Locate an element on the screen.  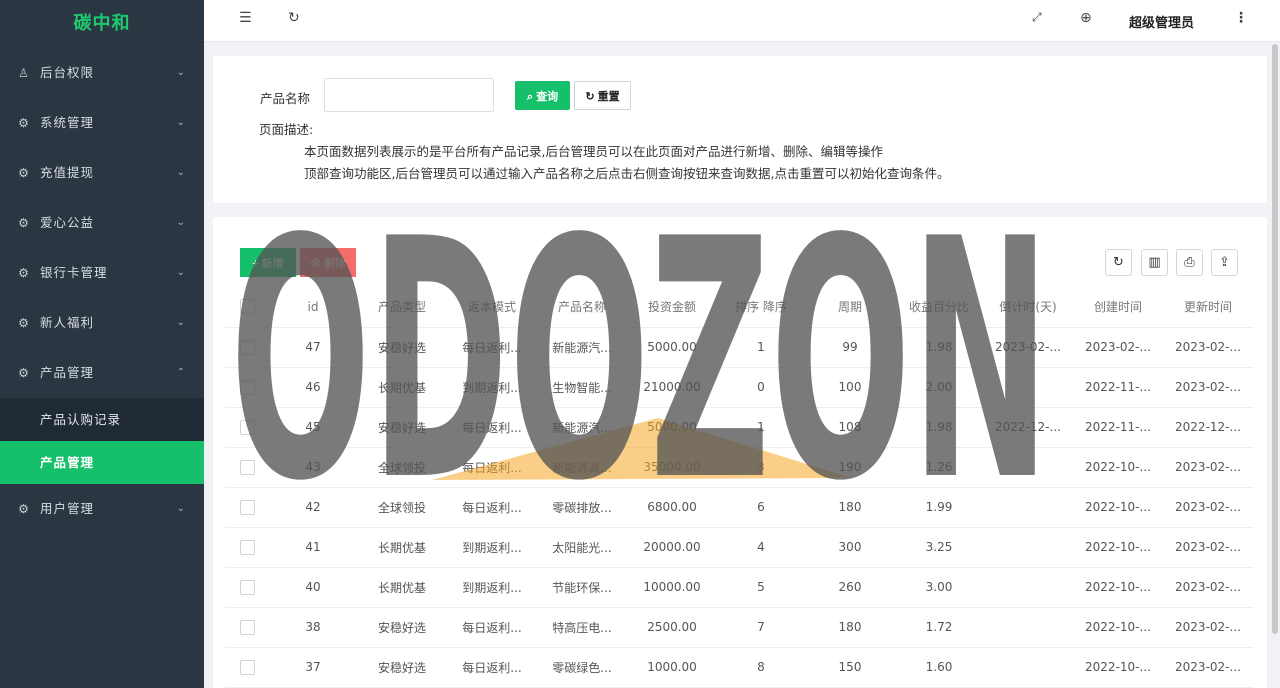
sidebar-subitem-0: 产品认购记录 is located at coordinates (102, 419).